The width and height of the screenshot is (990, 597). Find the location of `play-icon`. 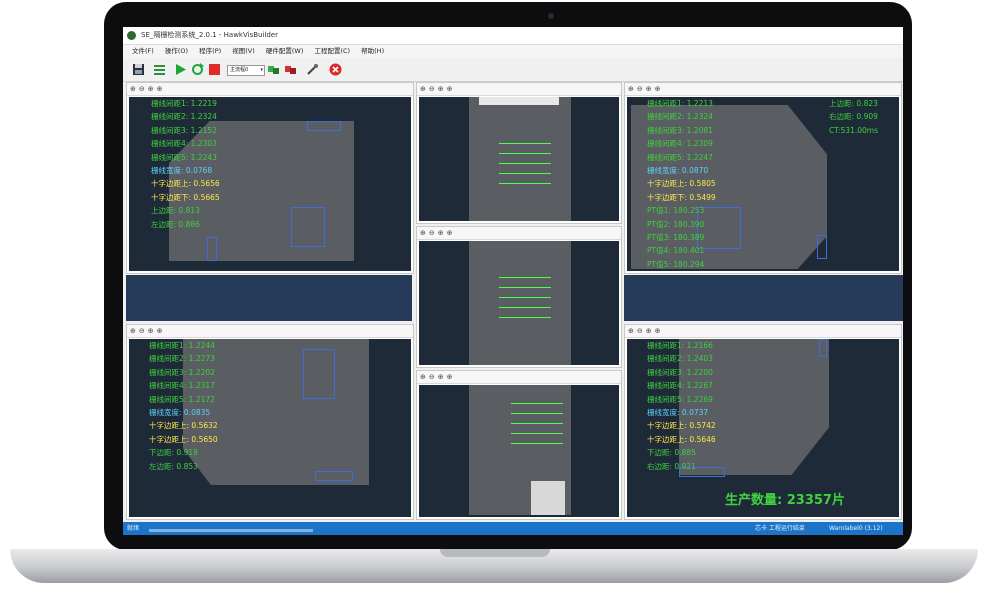

play-icon is located at coordinates (180, 69).